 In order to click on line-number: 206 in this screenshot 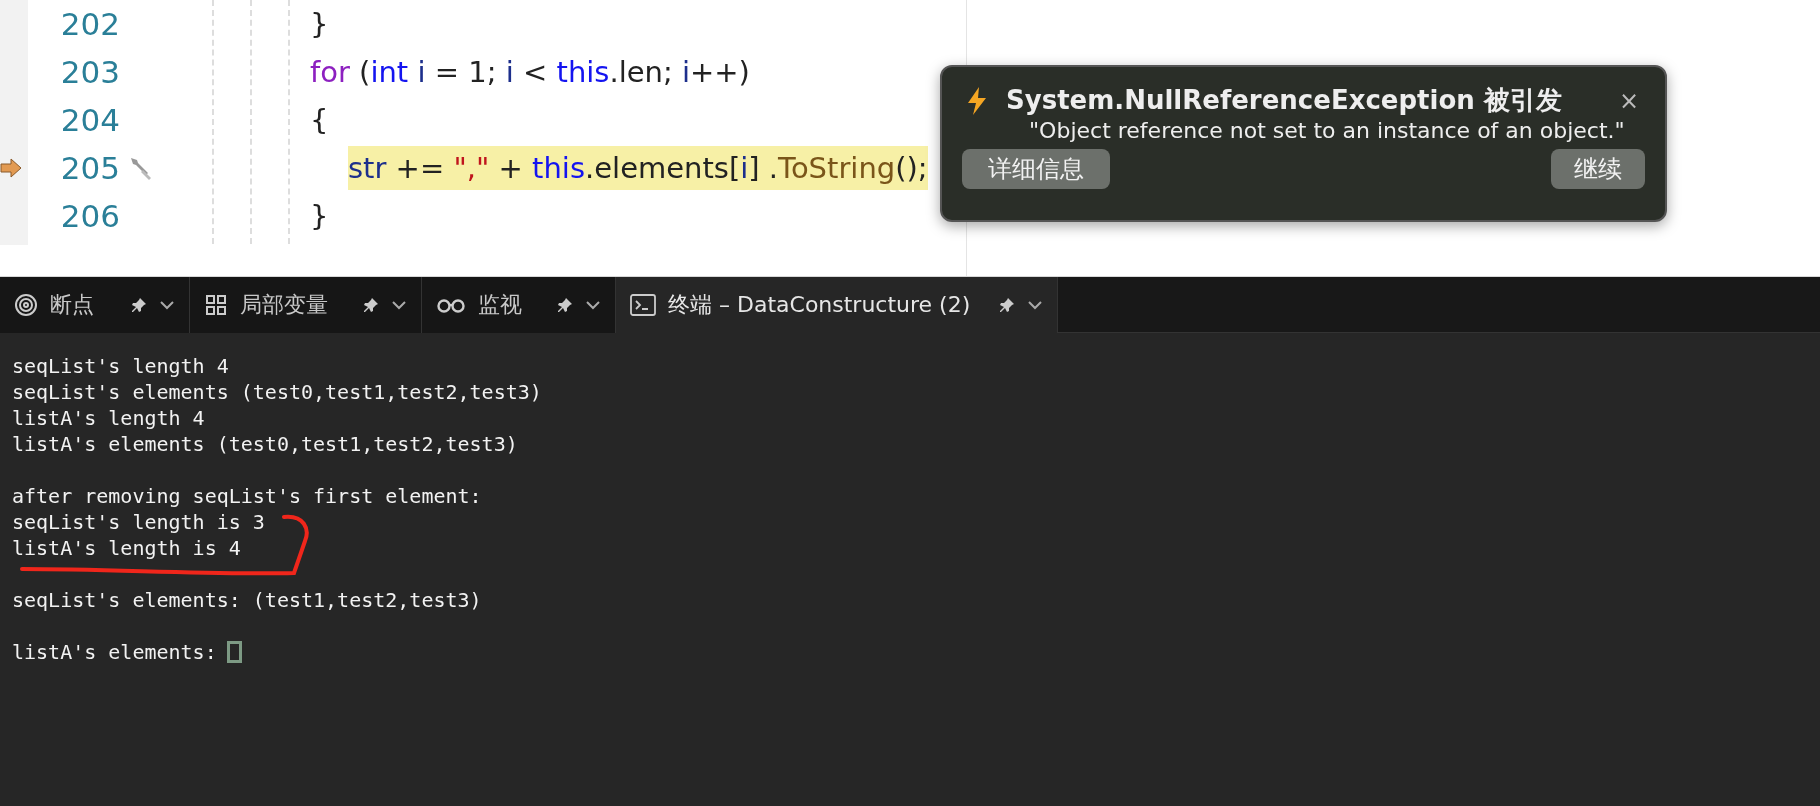, I will do `click(89, 216)`.